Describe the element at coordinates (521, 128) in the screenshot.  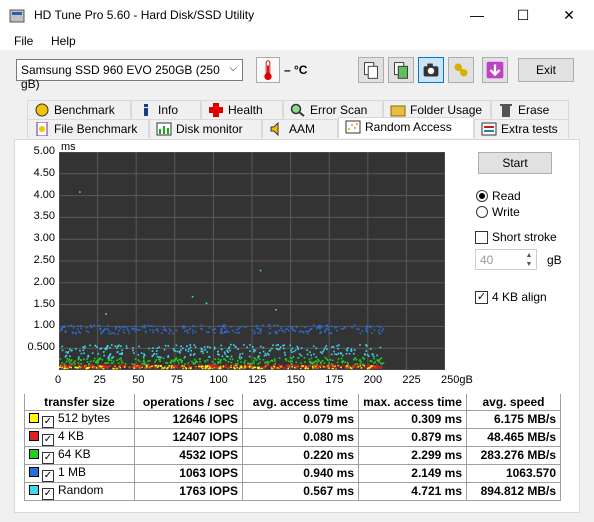
I see `tab-extra-tests: Extra tests` at that location.